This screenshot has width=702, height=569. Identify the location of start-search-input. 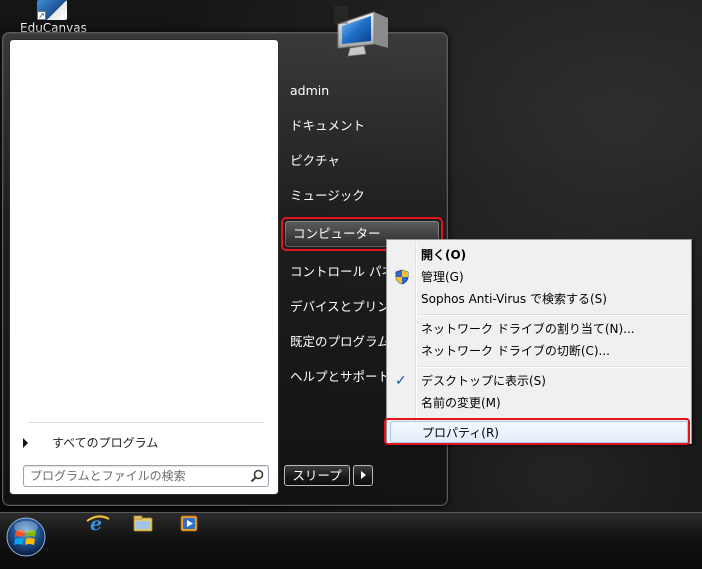
(133, 476).